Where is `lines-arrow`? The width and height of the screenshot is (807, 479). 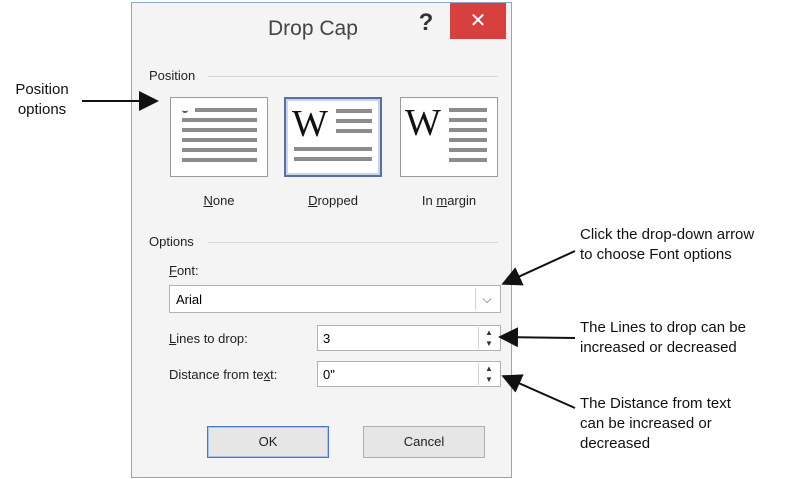
lines-arrow is located at coordinates (537, 337).